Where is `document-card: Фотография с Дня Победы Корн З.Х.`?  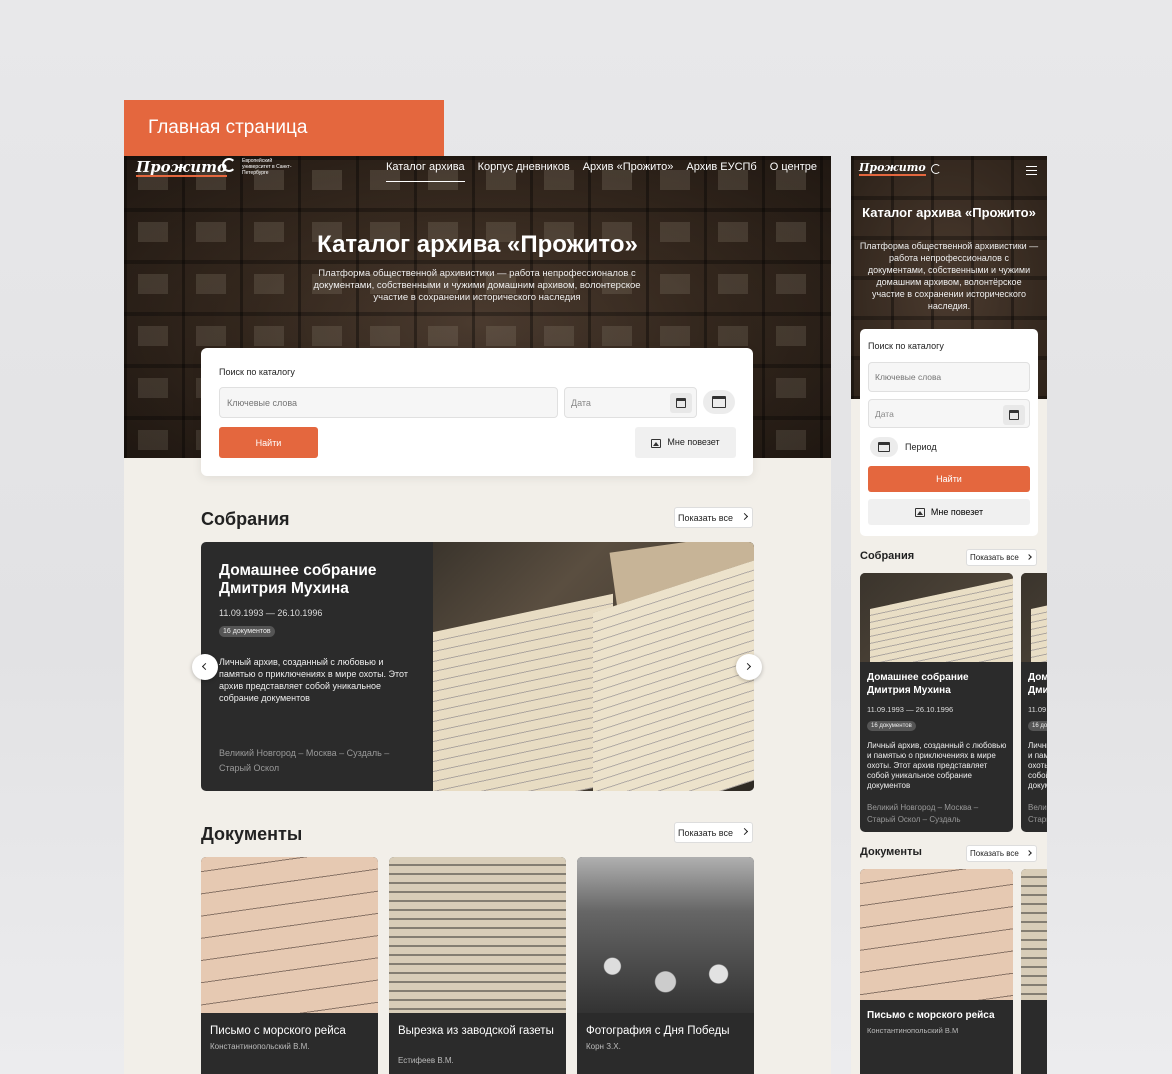
document-card: Фотография с Дня Победы Корн З.Х. is located at coordinates (665, 965).